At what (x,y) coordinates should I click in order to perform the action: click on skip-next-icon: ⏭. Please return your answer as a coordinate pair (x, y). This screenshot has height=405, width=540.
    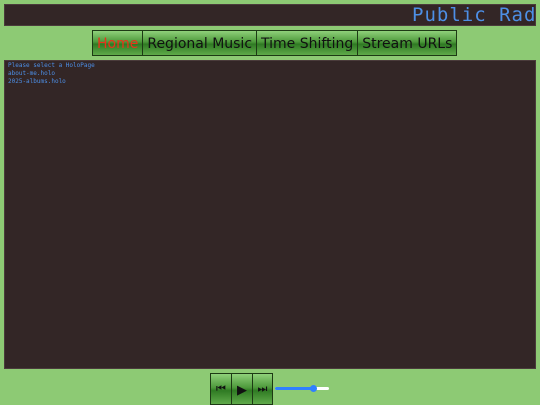
    Looking at the image, I should click on (262, 388).